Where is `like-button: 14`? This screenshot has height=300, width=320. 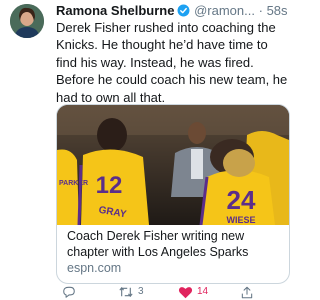
like-button: 14 is located at coordinates (193, 292).